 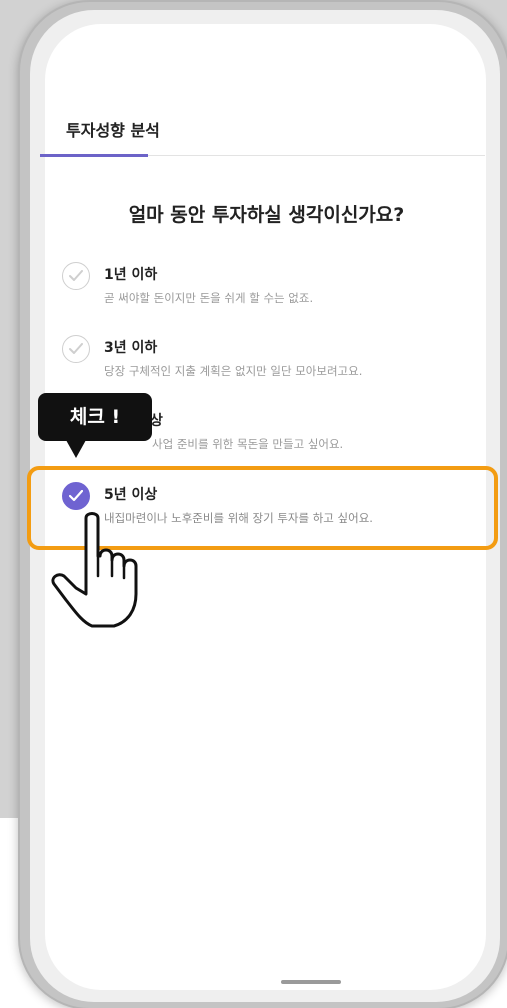 What do you see at coordinates (76, 449) in the screenshot?
I see `tooltip-tail` at bounding box center [76, 449].